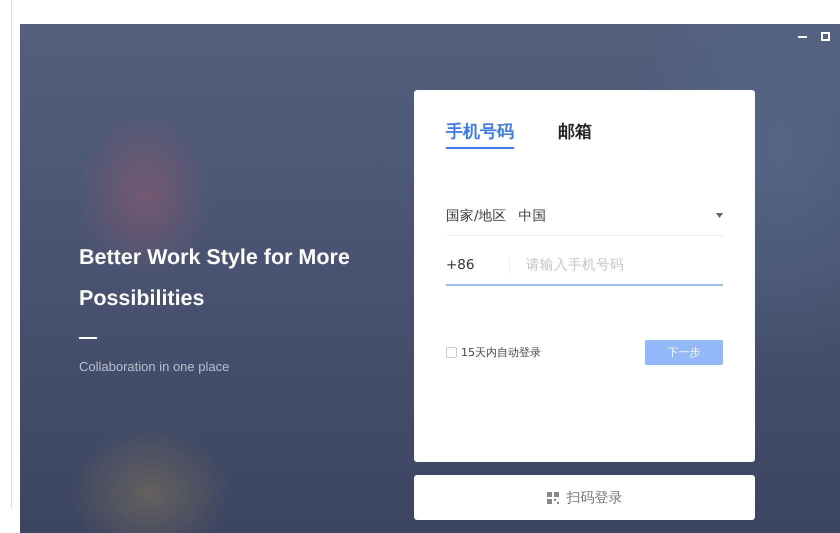 This screenshot has width=840, height=533. What do you see at coordinates (552, 498) in the screenshot?
I see `qr-code-icon` at bounding box center [552, 498].